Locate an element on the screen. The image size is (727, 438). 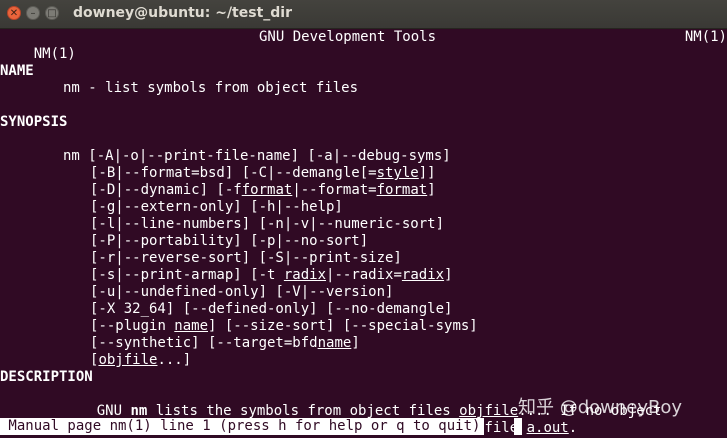
synopsis-line: [-r|--reverse-sort] [-S|--print-size] is located at coordinates (246, 258).